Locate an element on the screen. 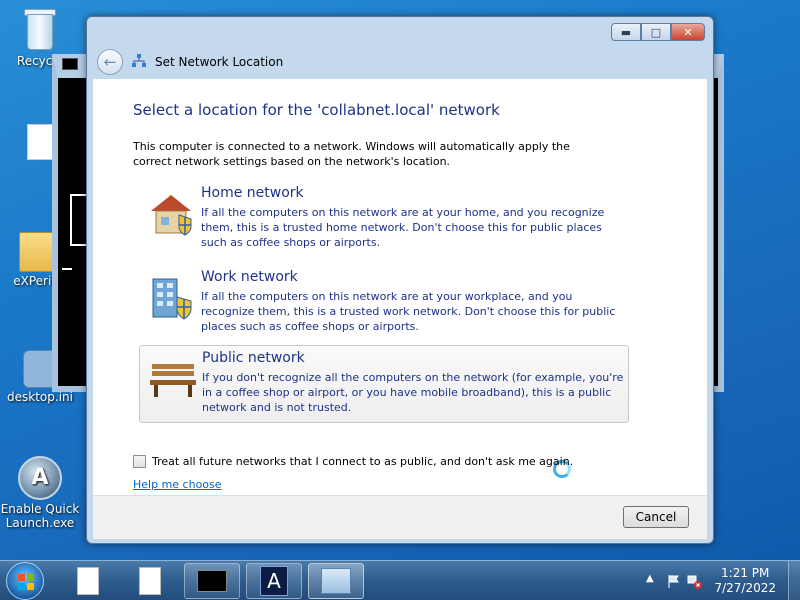  clock: 1:21 PM 7/27/2022 is located at coordinates (745, 581).